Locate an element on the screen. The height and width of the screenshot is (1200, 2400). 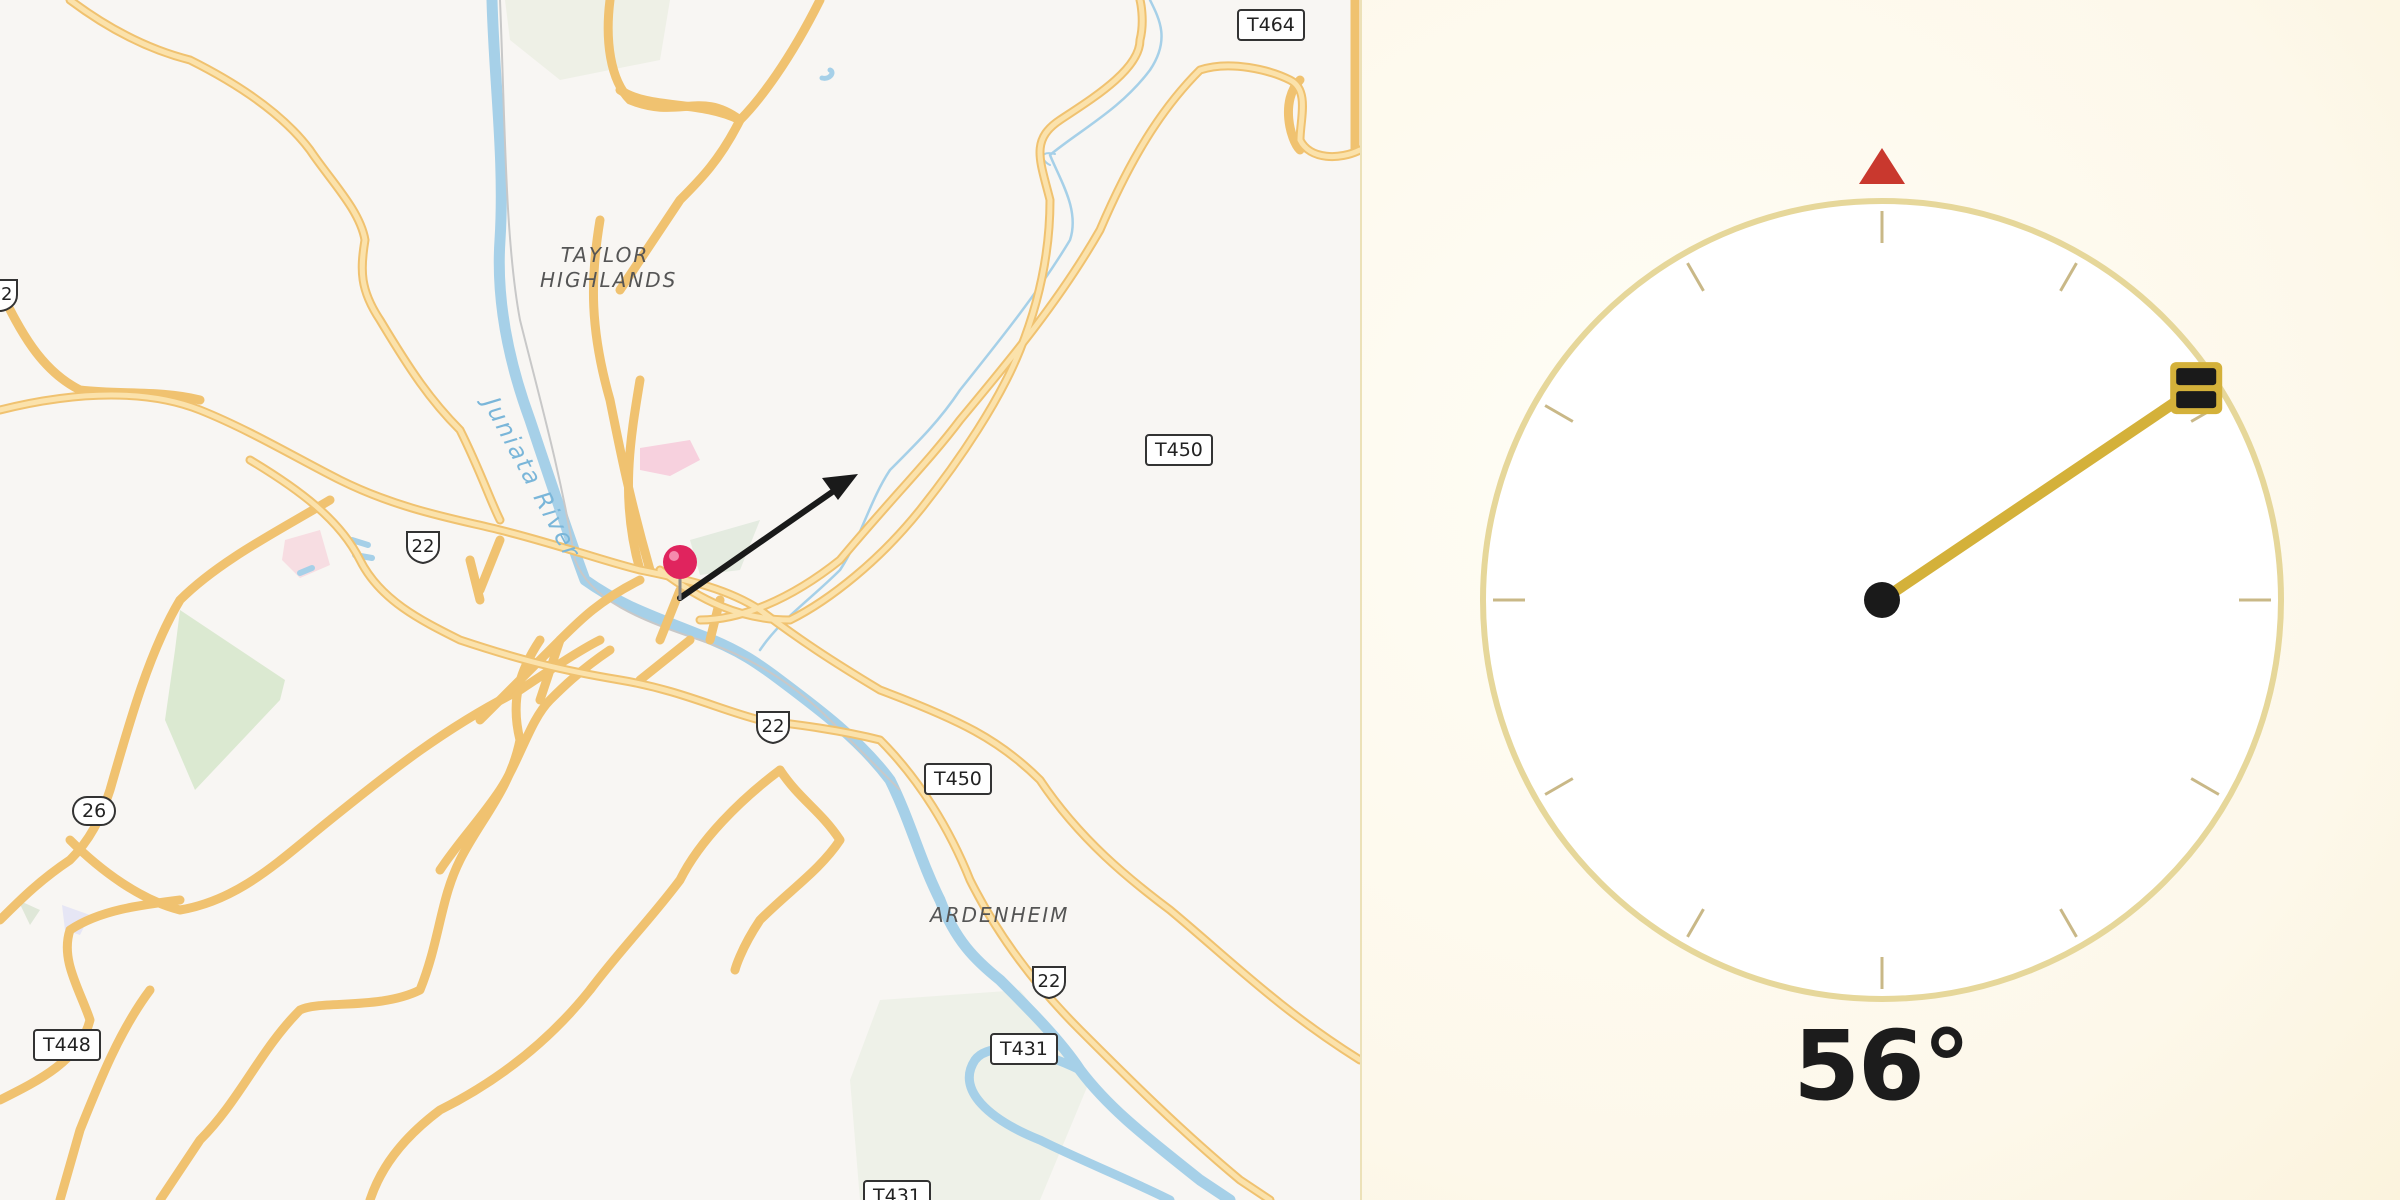
route-shield-t448: T448 is located at coordinates (67, 1045).